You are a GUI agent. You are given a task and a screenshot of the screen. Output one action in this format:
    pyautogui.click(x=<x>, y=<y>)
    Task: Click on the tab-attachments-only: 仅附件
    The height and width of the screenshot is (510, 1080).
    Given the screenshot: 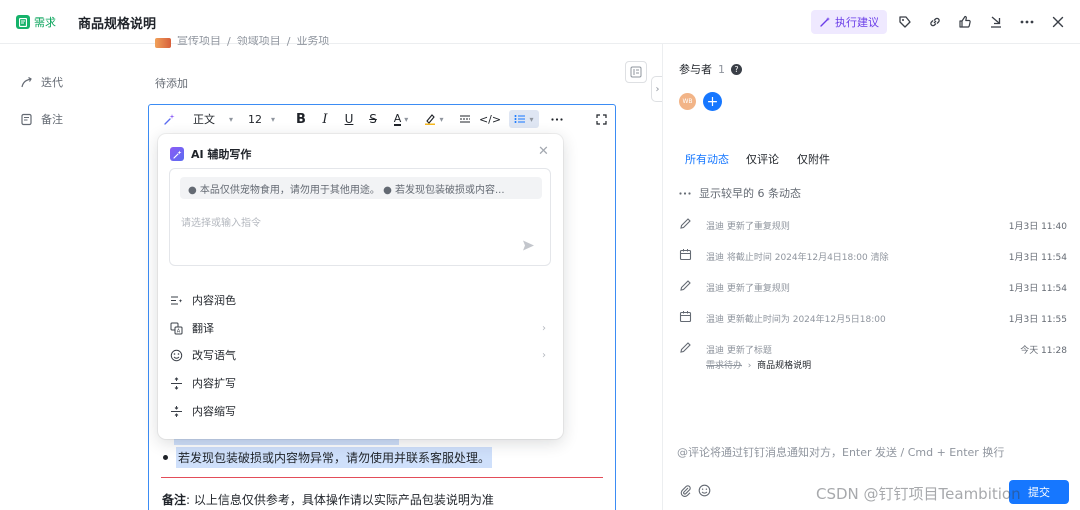 What is the action you would take?
    pyautogui.click(x=813, y=159)
    